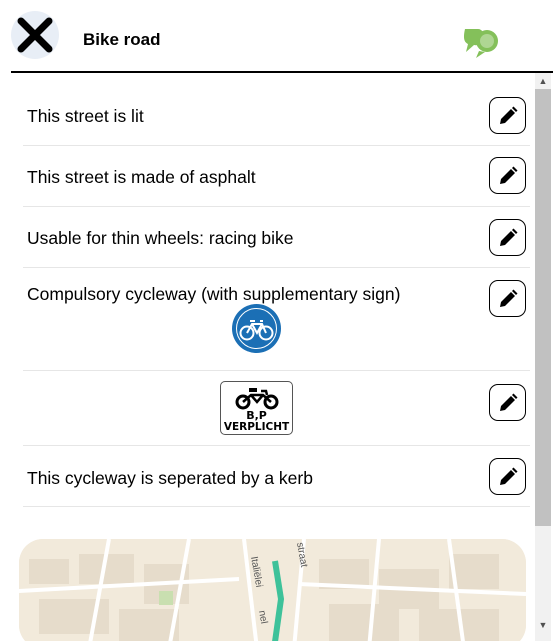 The height and width of the screenshot is (641, 559). What do you see at coordinates (481, 43) in the screenshot?
I see `speech-bubbles-icon` at bounding box center [481, 43].